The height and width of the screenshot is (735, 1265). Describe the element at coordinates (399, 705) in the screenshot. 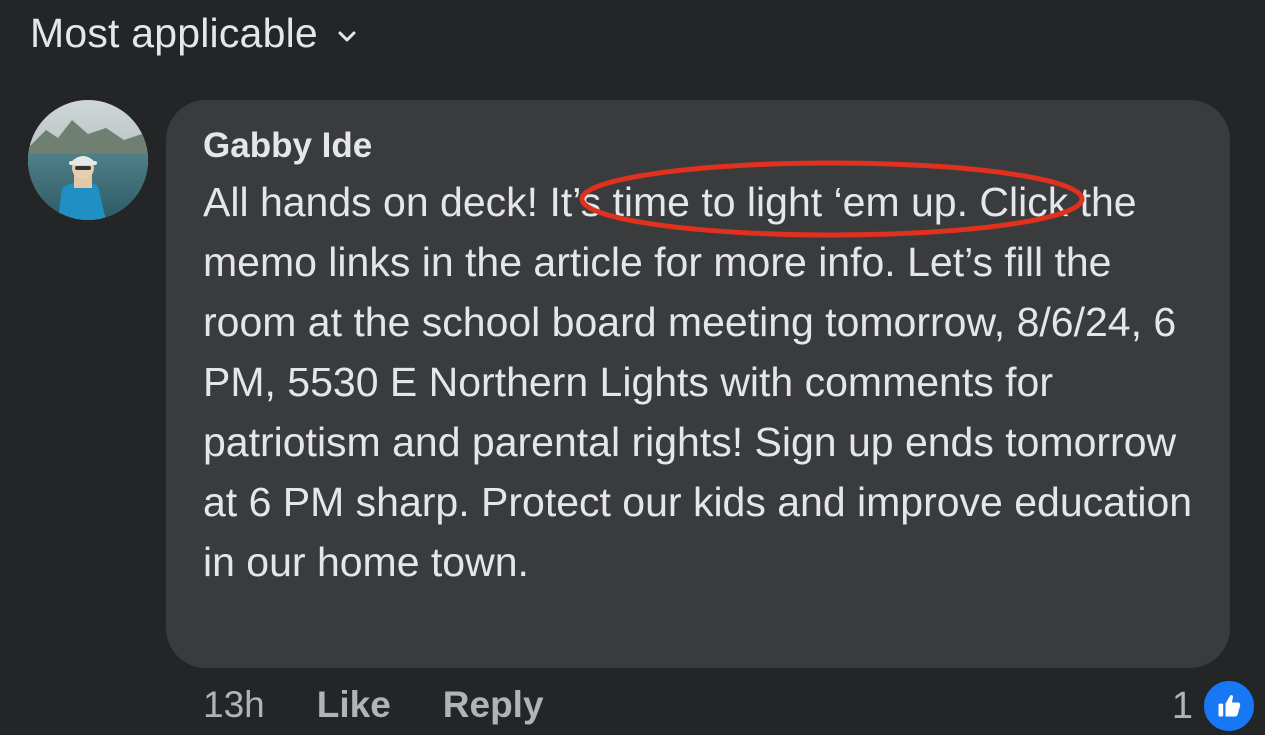

I see `comment-actions: 13h Like Reply` at that location.